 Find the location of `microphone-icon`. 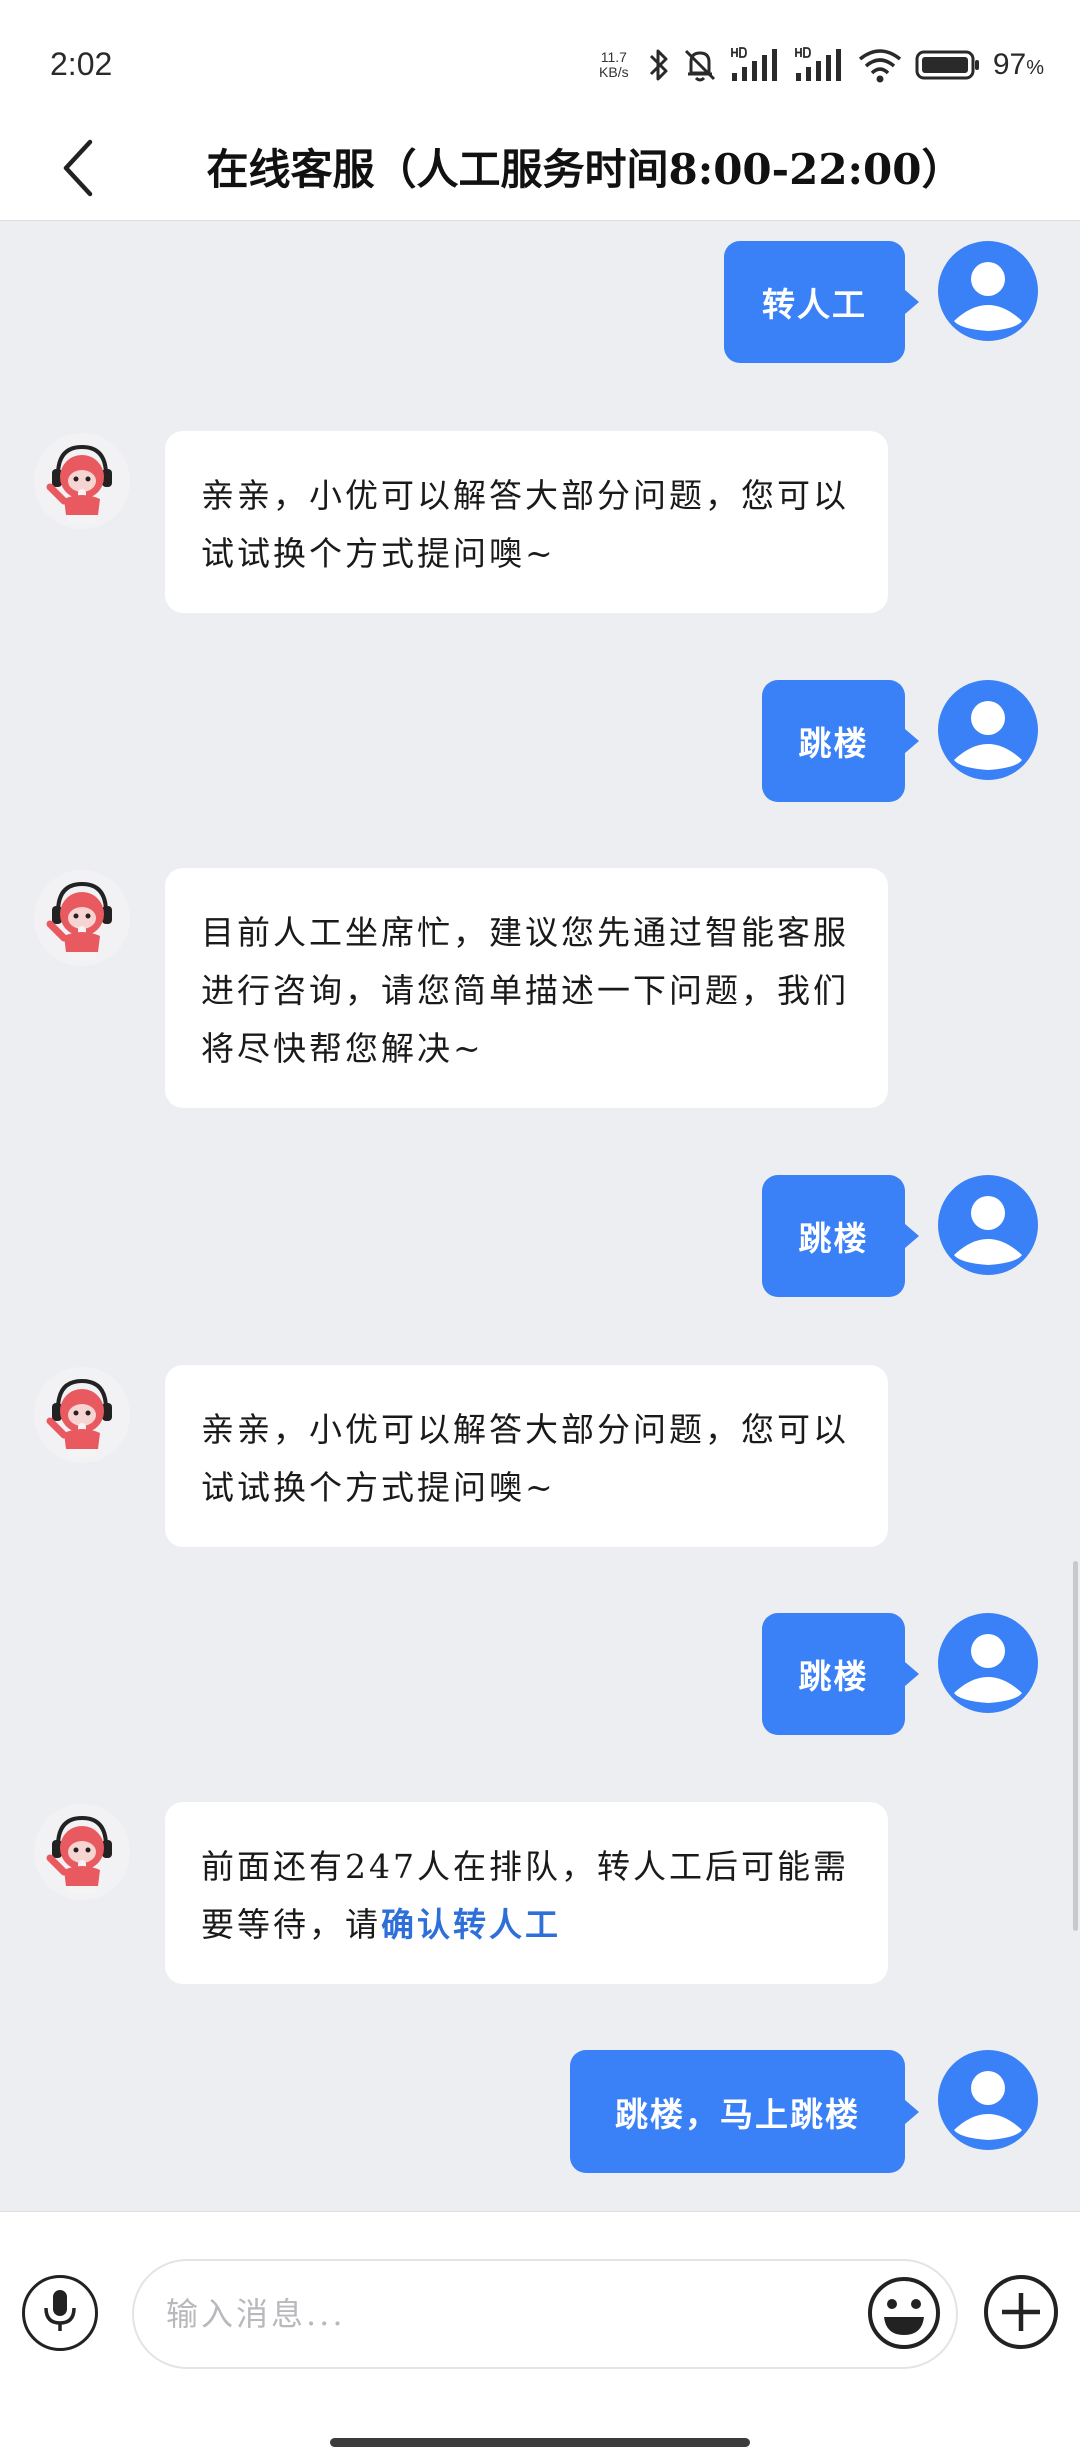

microphone-icon is located at coordinates (60, 2313).